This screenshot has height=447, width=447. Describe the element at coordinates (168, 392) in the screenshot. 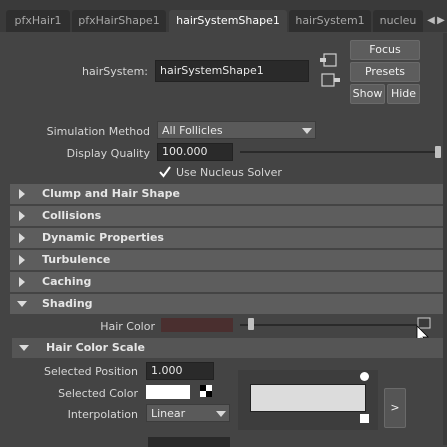

I see `selected-color-swatch` at that location.